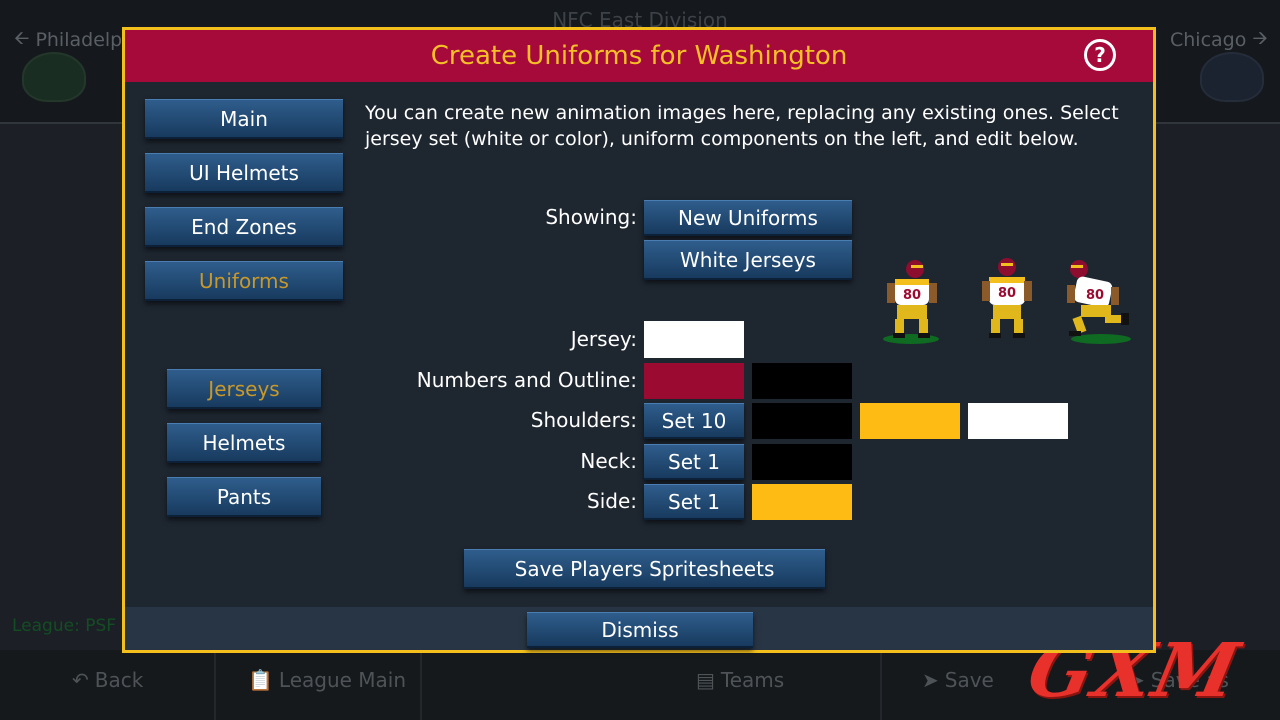 This screenshot has height=720, width=1280. Describe the element at coordinates (612, 501) in the screenshot. I see `side-label: Side:` at that location.